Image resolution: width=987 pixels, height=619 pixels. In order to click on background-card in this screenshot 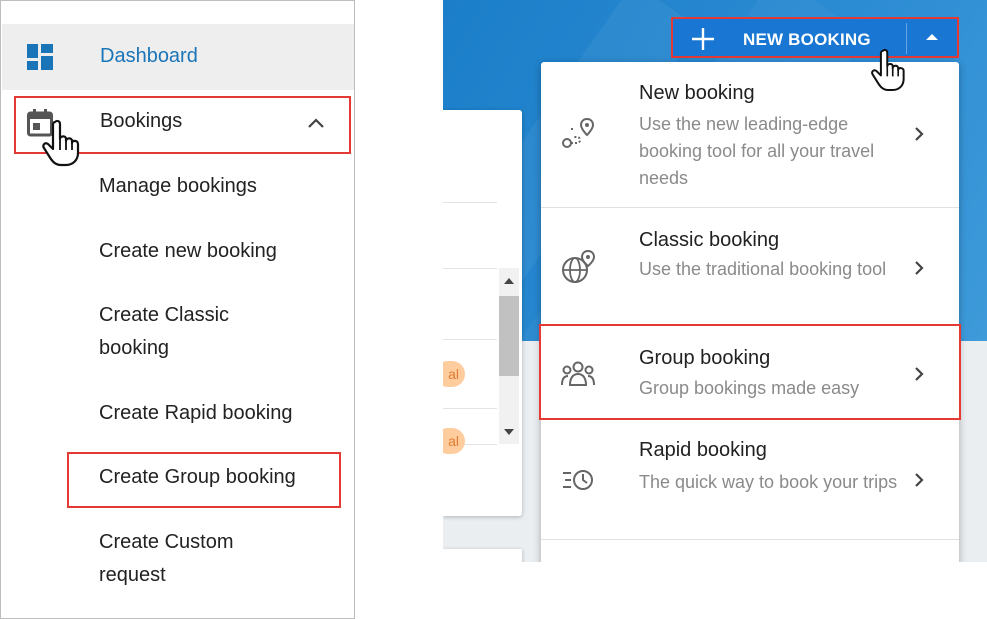, I will do `click(482, 555)`.